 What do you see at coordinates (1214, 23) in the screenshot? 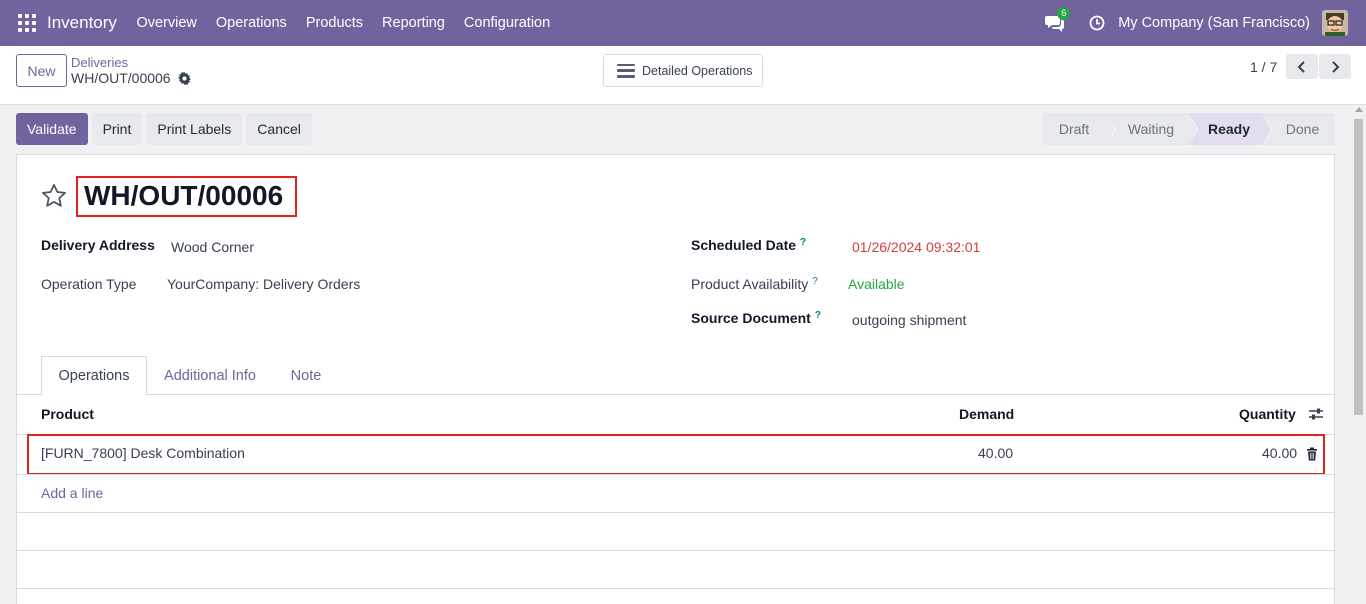
I see `company-switcher: My Company (San Francisco)` at bounding box center [1214, 23].